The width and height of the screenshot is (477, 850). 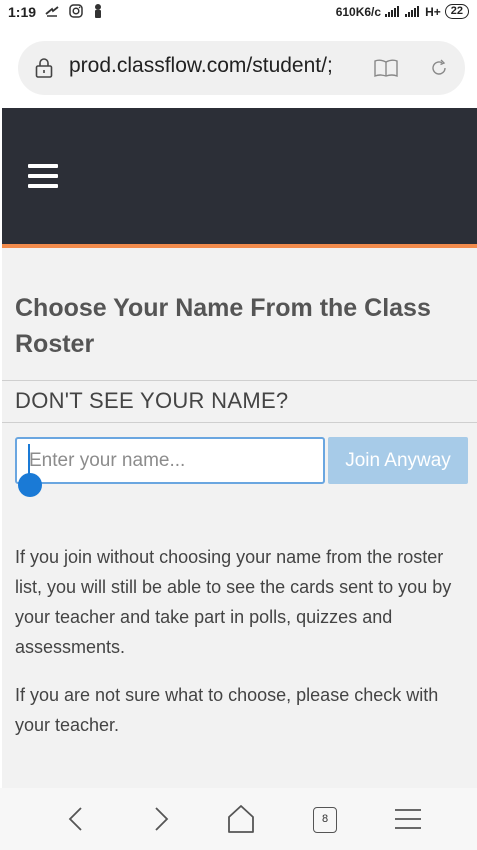 What do you see at coordinates (22, 12) in the screenshot?
I see `status-time: 1:19` at bounding box center [22, 12].